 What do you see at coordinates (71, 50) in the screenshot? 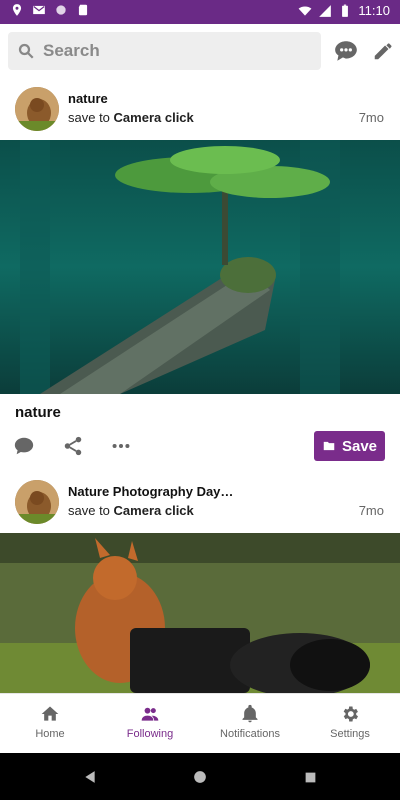
I see `search-placeholder: Search` at bounding box center [71, 50].